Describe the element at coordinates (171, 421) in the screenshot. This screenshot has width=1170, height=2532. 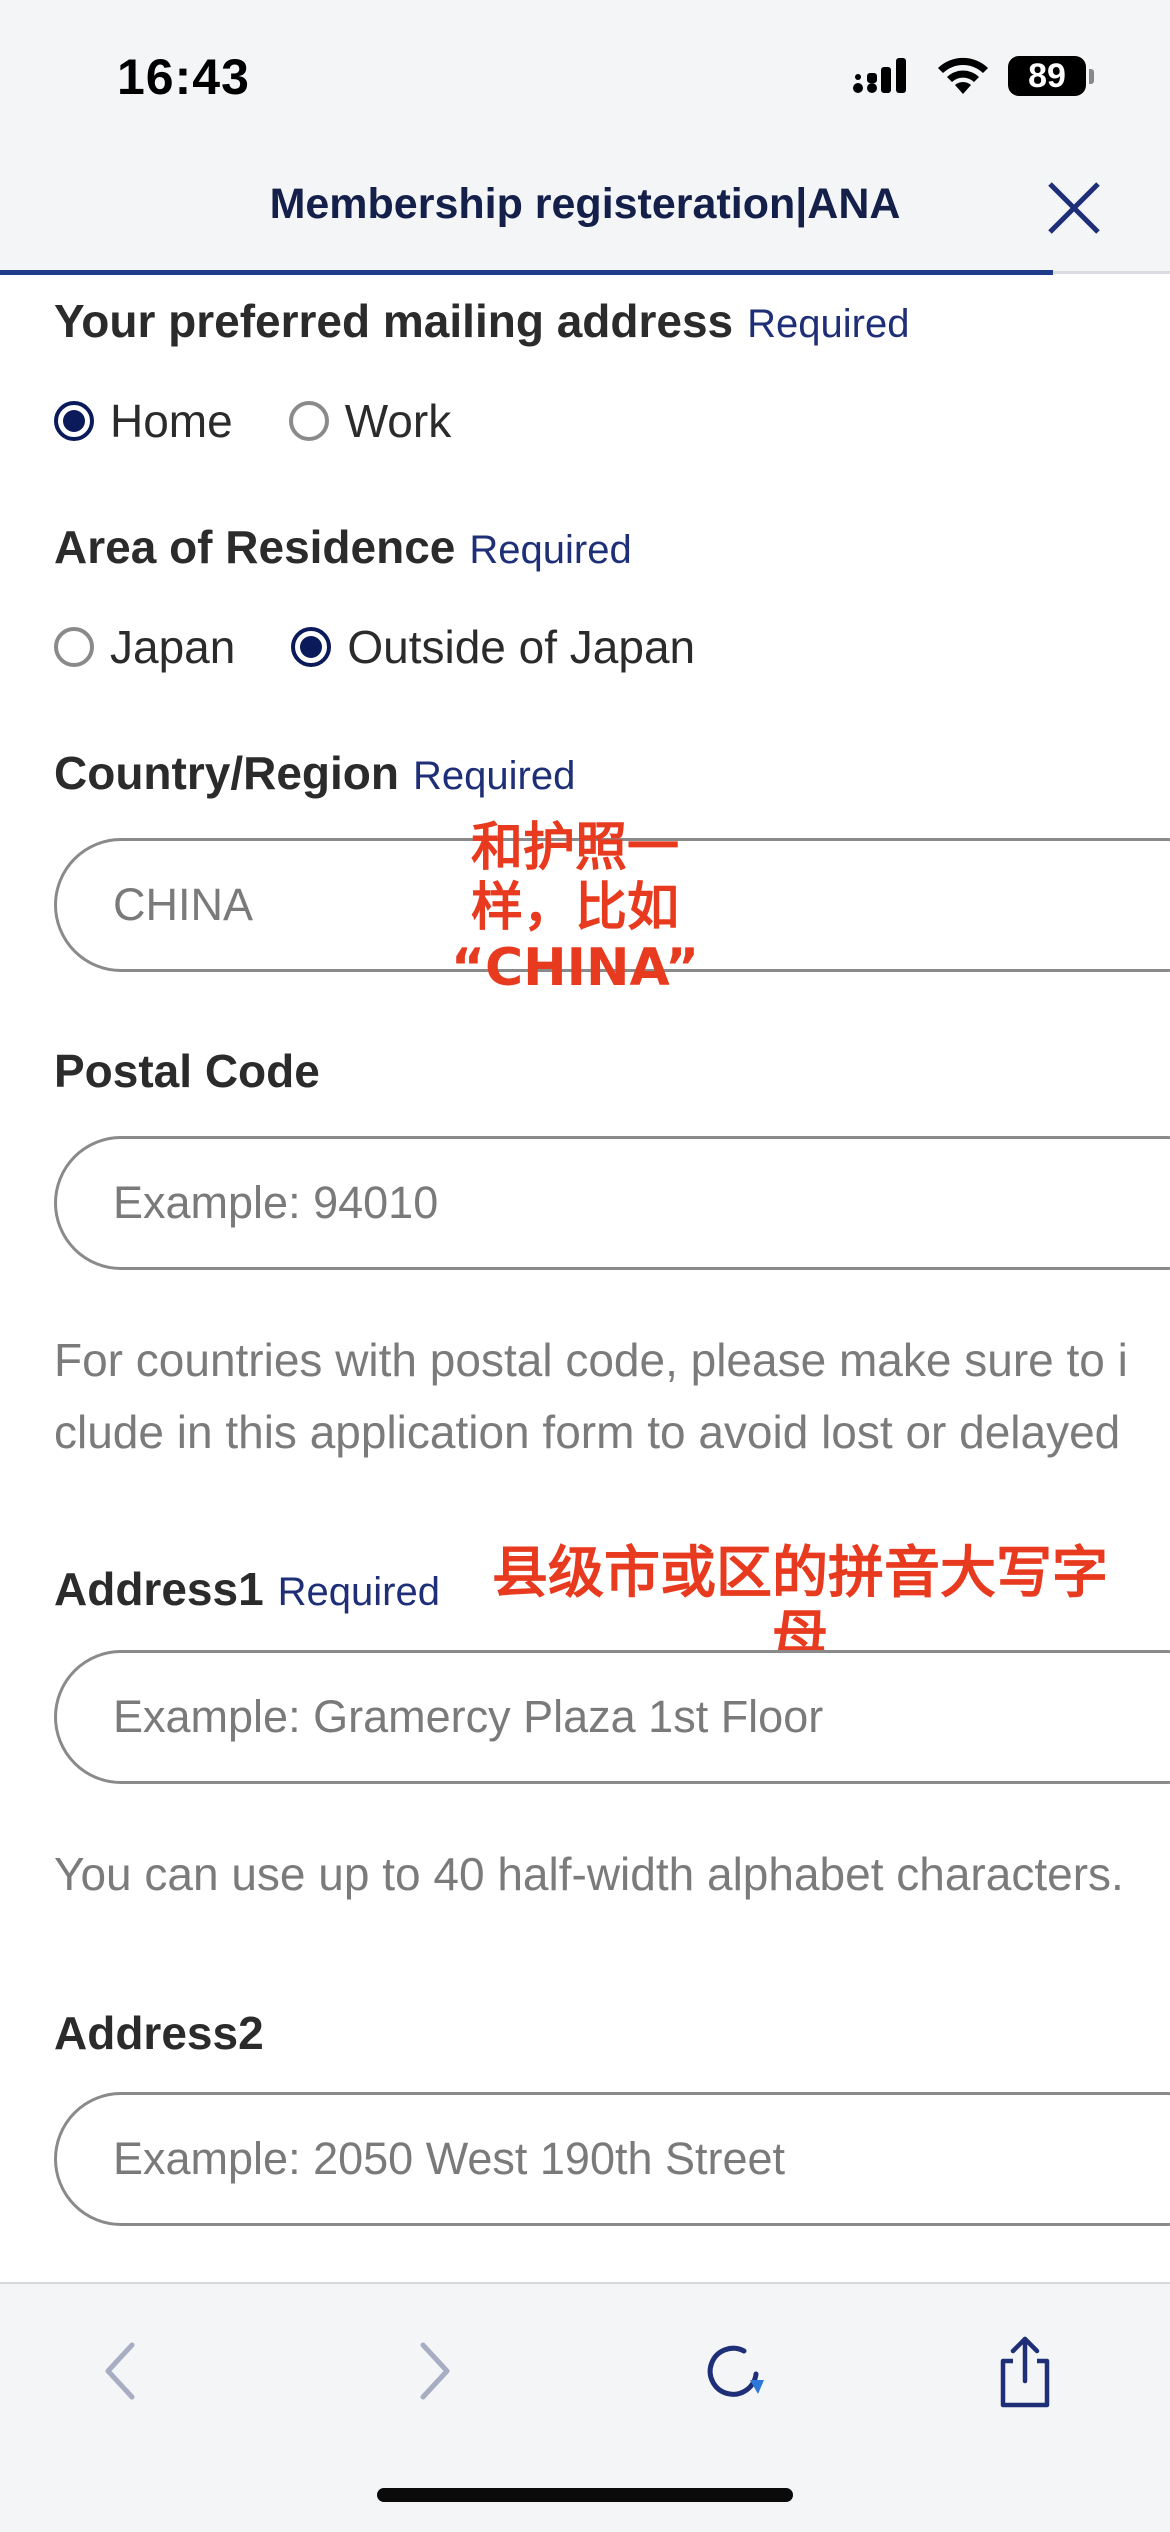
I see `radio-home-label: Home` at that location.